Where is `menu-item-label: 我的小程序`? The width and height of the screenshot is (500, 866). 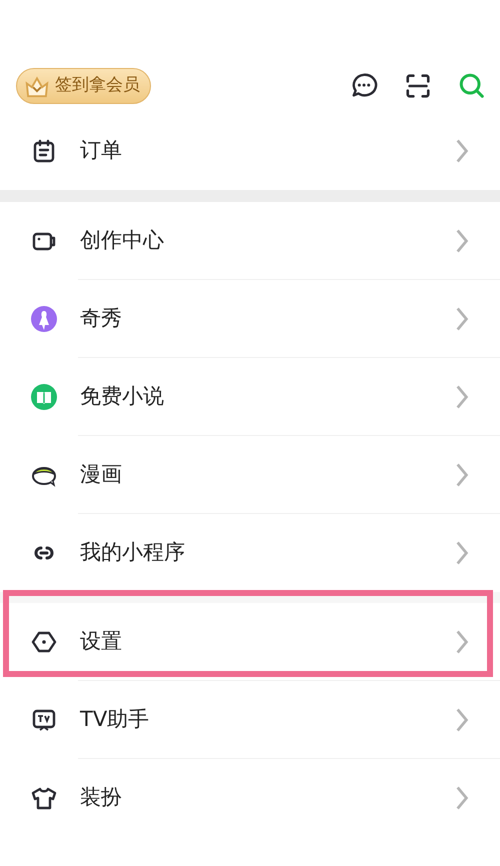 menu-item-label: 我的小程序 is located at coordinates (264, 553).